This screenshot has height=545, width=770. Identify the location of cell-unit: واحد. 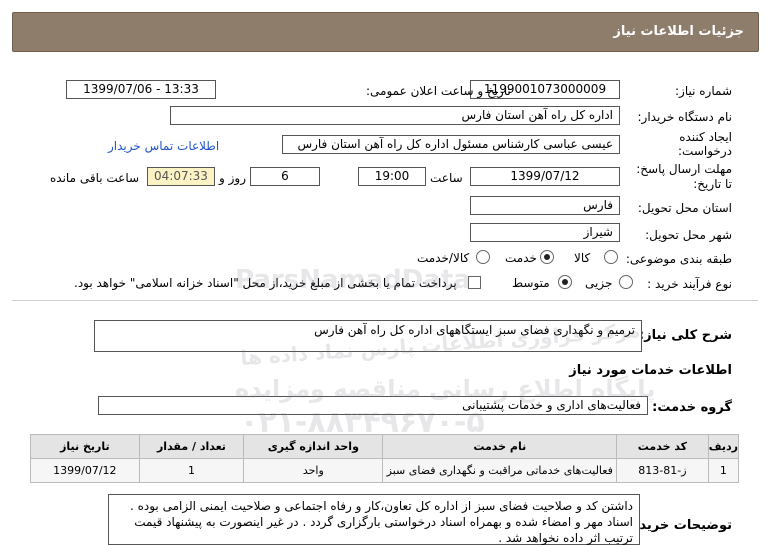
(313, 470).